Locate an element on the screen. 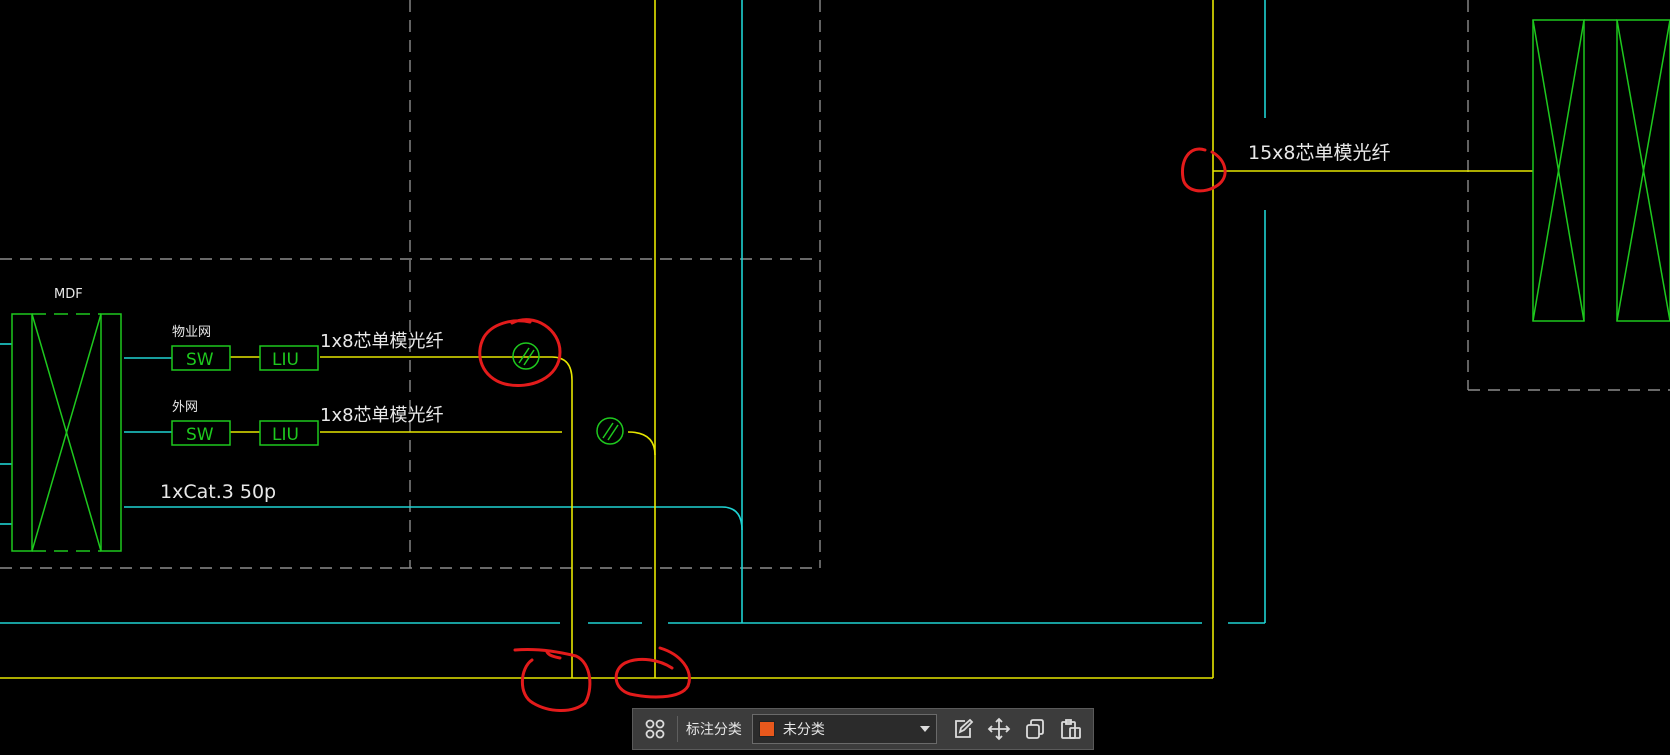 This screenshot has height=755, width=1670. annotation-toolbar: 标注分类 未分类 is located at coordinates (863, 729).